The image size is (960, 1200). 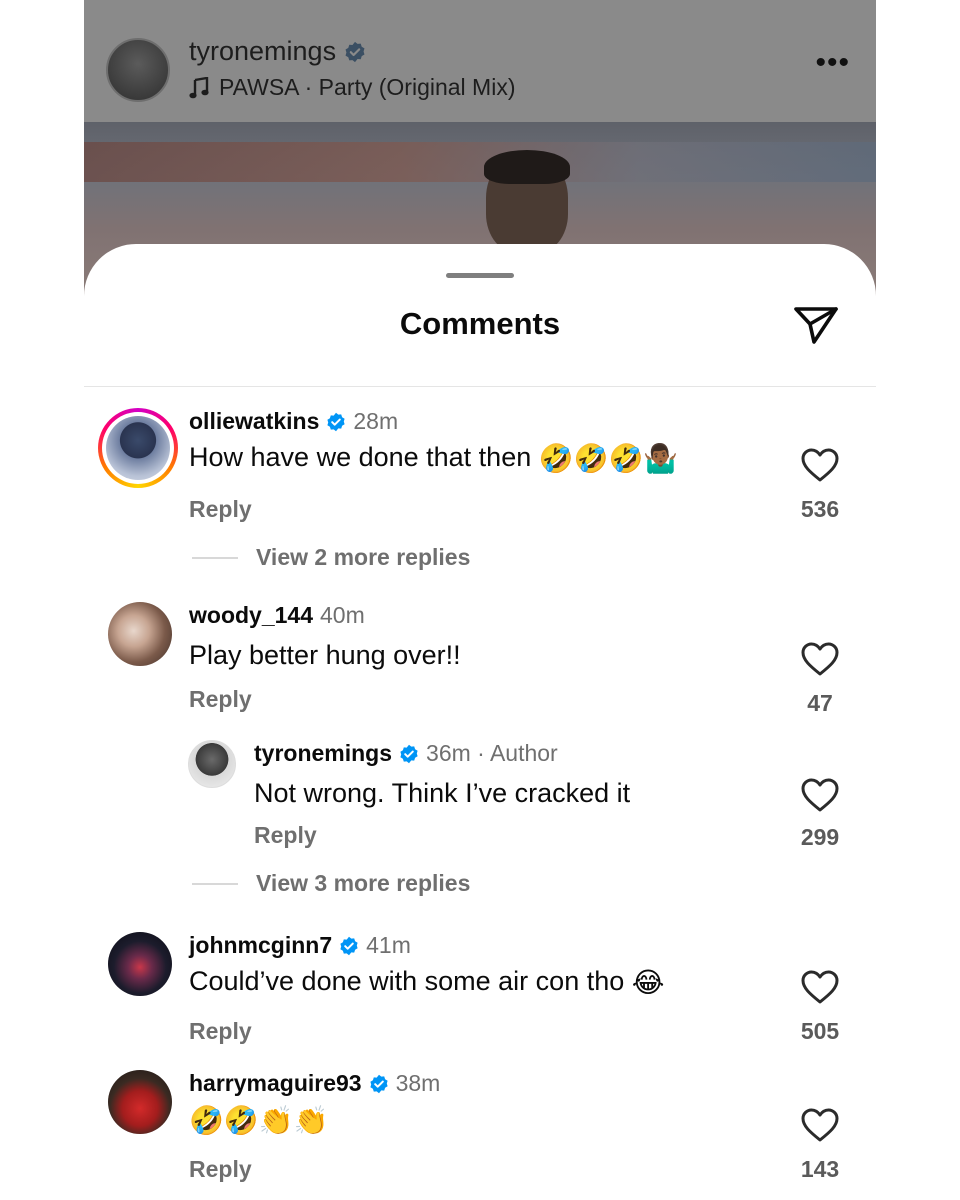 I want to click on comment-text-content: How have we done that then, so click(x=360, y=457).